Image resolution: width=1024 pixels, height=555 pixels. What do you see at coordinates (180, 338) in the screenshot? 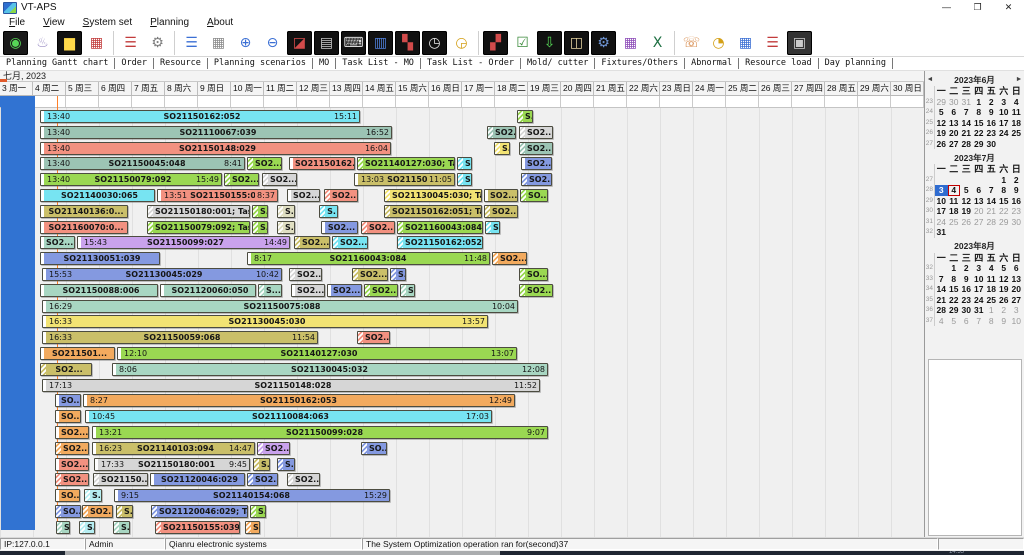
I see `gantt-bar: 16:33 SO21150059:068 11:54` at bounding box center [180, 338].